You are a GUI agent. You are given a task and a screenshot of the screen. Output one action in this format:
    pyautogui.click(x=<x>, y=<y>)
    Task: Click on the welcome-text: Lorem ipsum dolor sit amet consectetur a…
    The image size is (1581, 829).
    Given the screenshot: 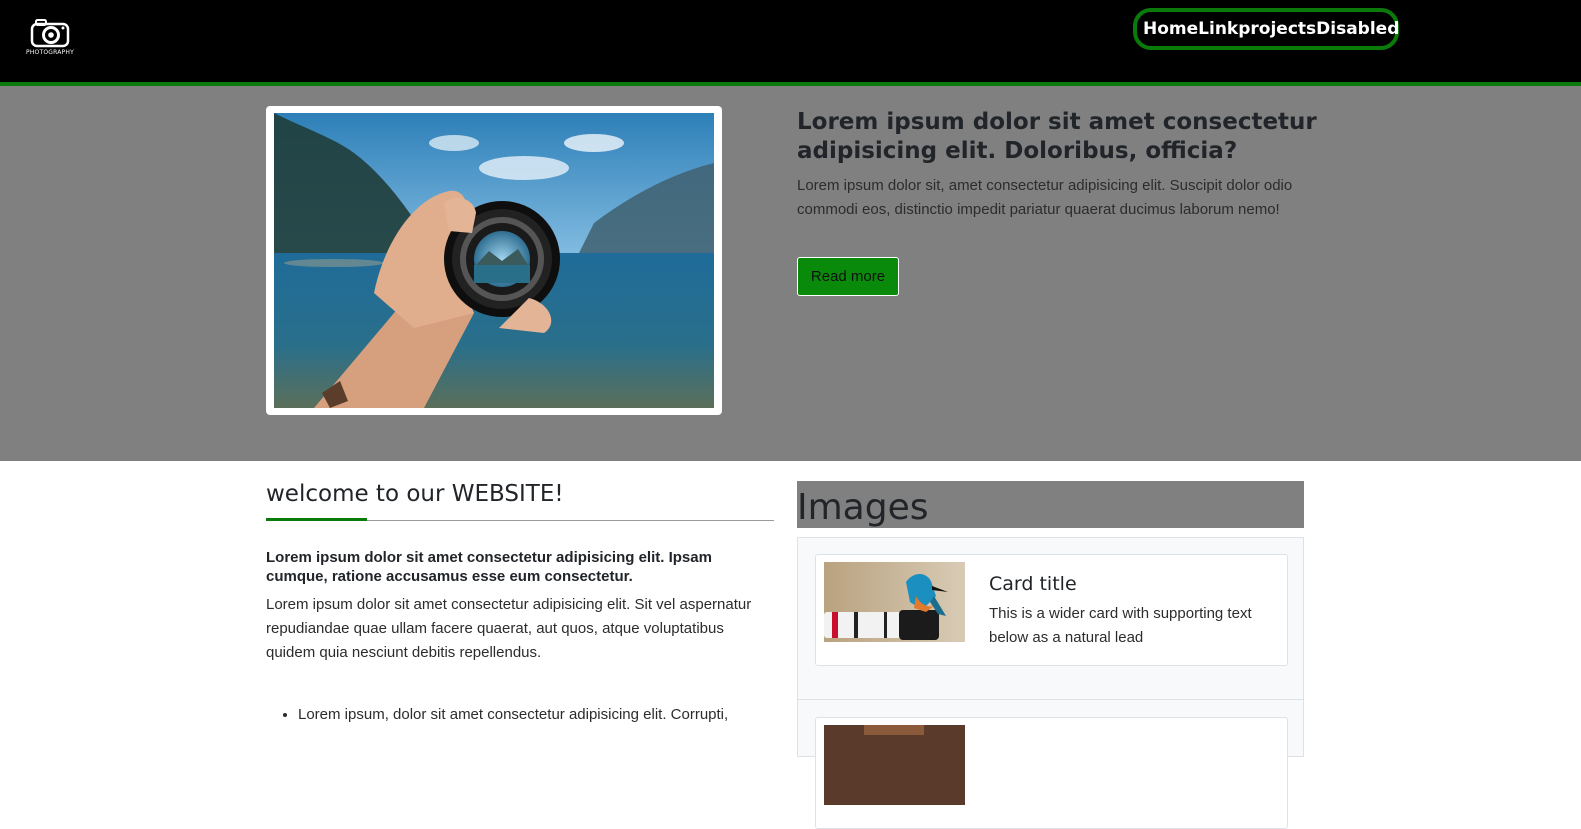 What is the action you would take?
    pyautogui.click(x=509, y=628)
    